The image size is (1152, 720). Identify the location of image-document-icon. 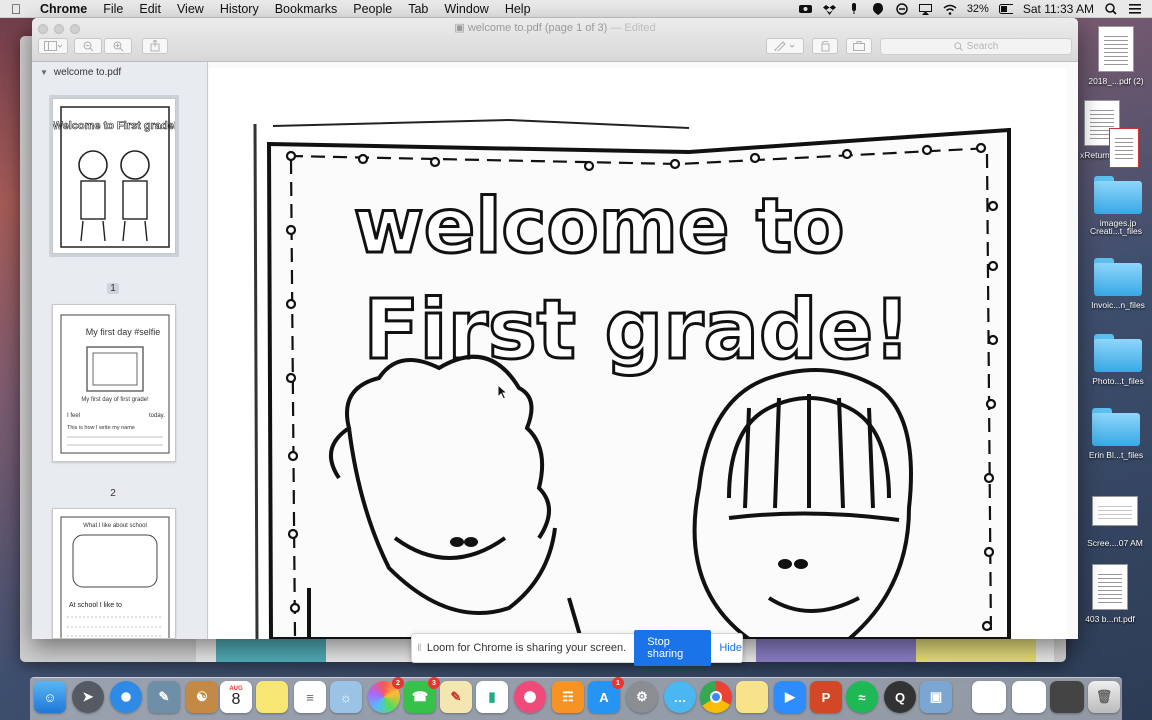
(1124, 148).